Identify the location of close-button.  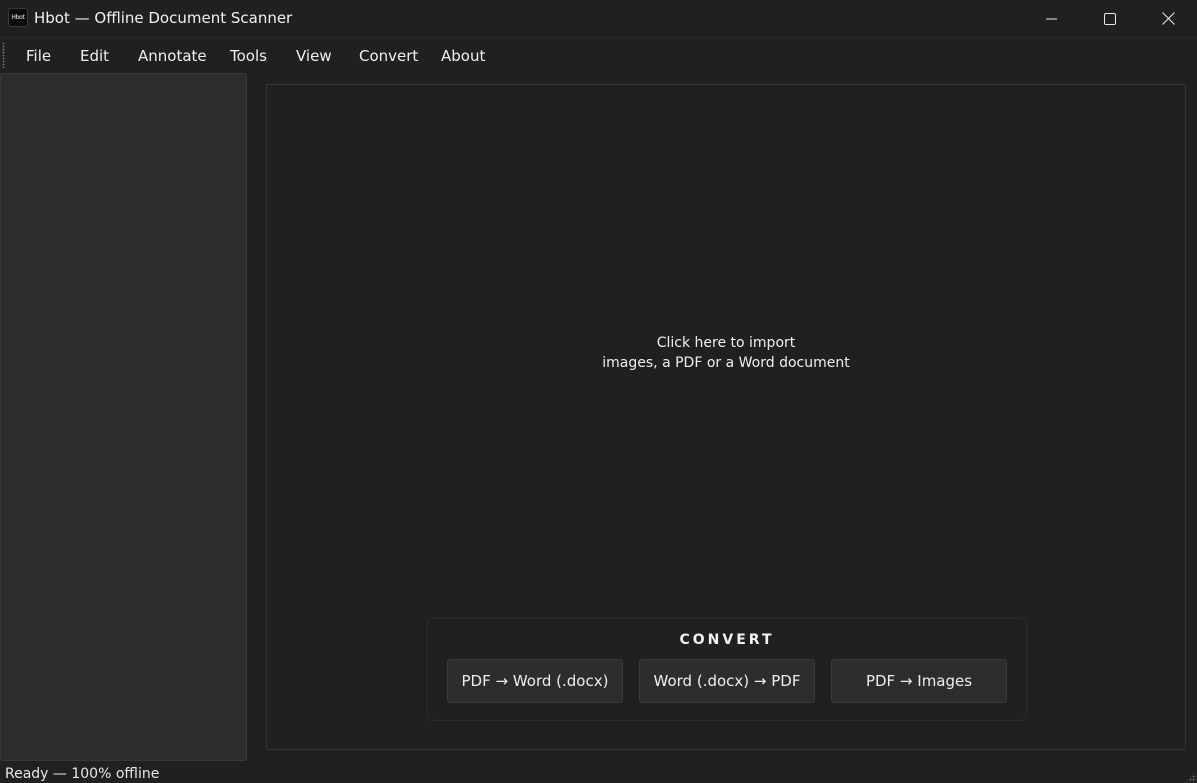
(1168, 18).